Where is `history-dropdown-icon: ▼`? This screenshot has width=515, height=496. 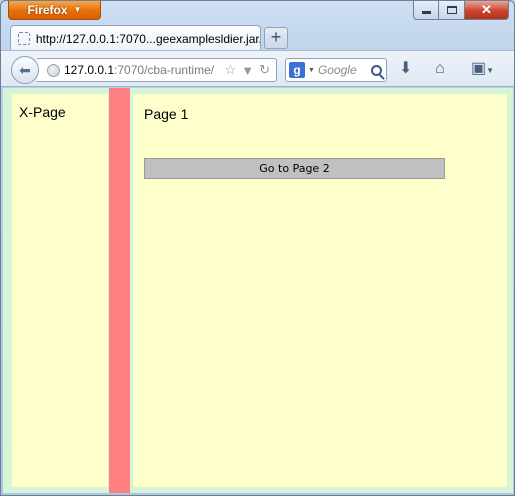 history-dropdown-icon: ▼ is located at coordinates (247, 70).